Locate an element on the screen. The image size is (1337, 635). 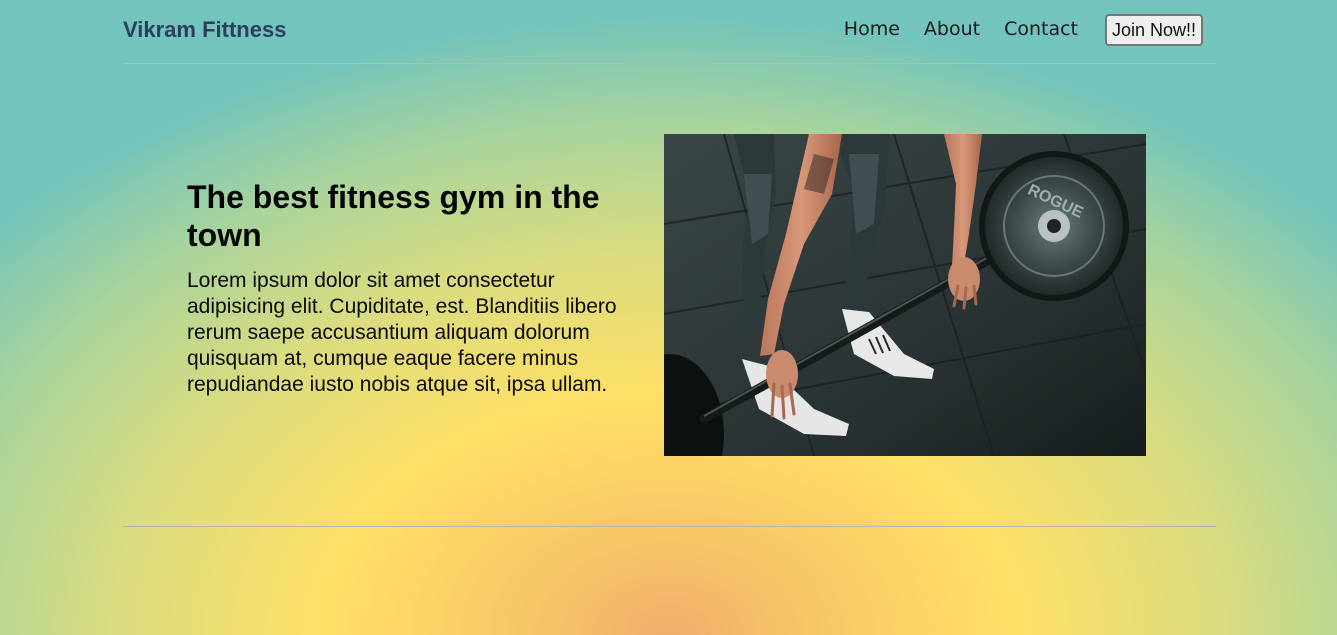
main-nav: Home About Contact is located at coordinates (949, 29).